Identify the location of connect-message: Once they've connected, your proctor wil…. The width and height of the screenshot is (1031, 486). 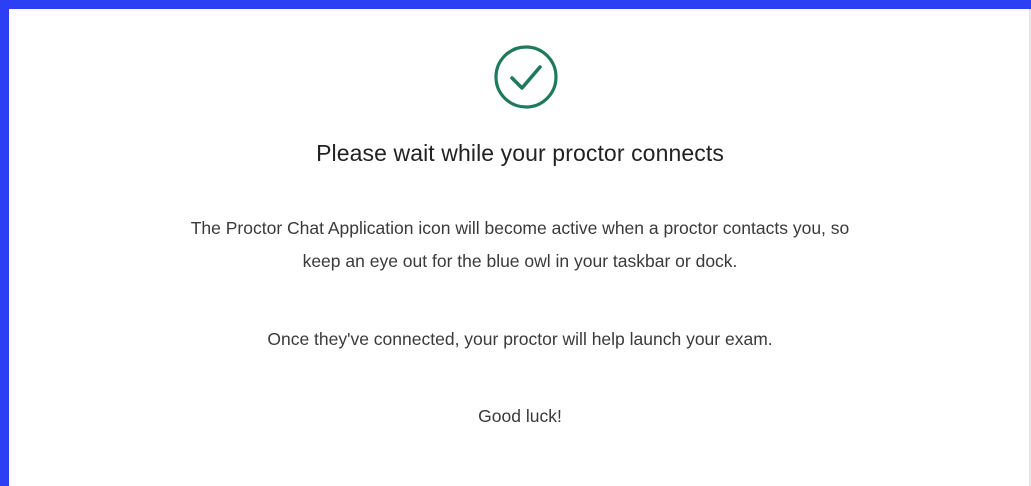
(520, 339).